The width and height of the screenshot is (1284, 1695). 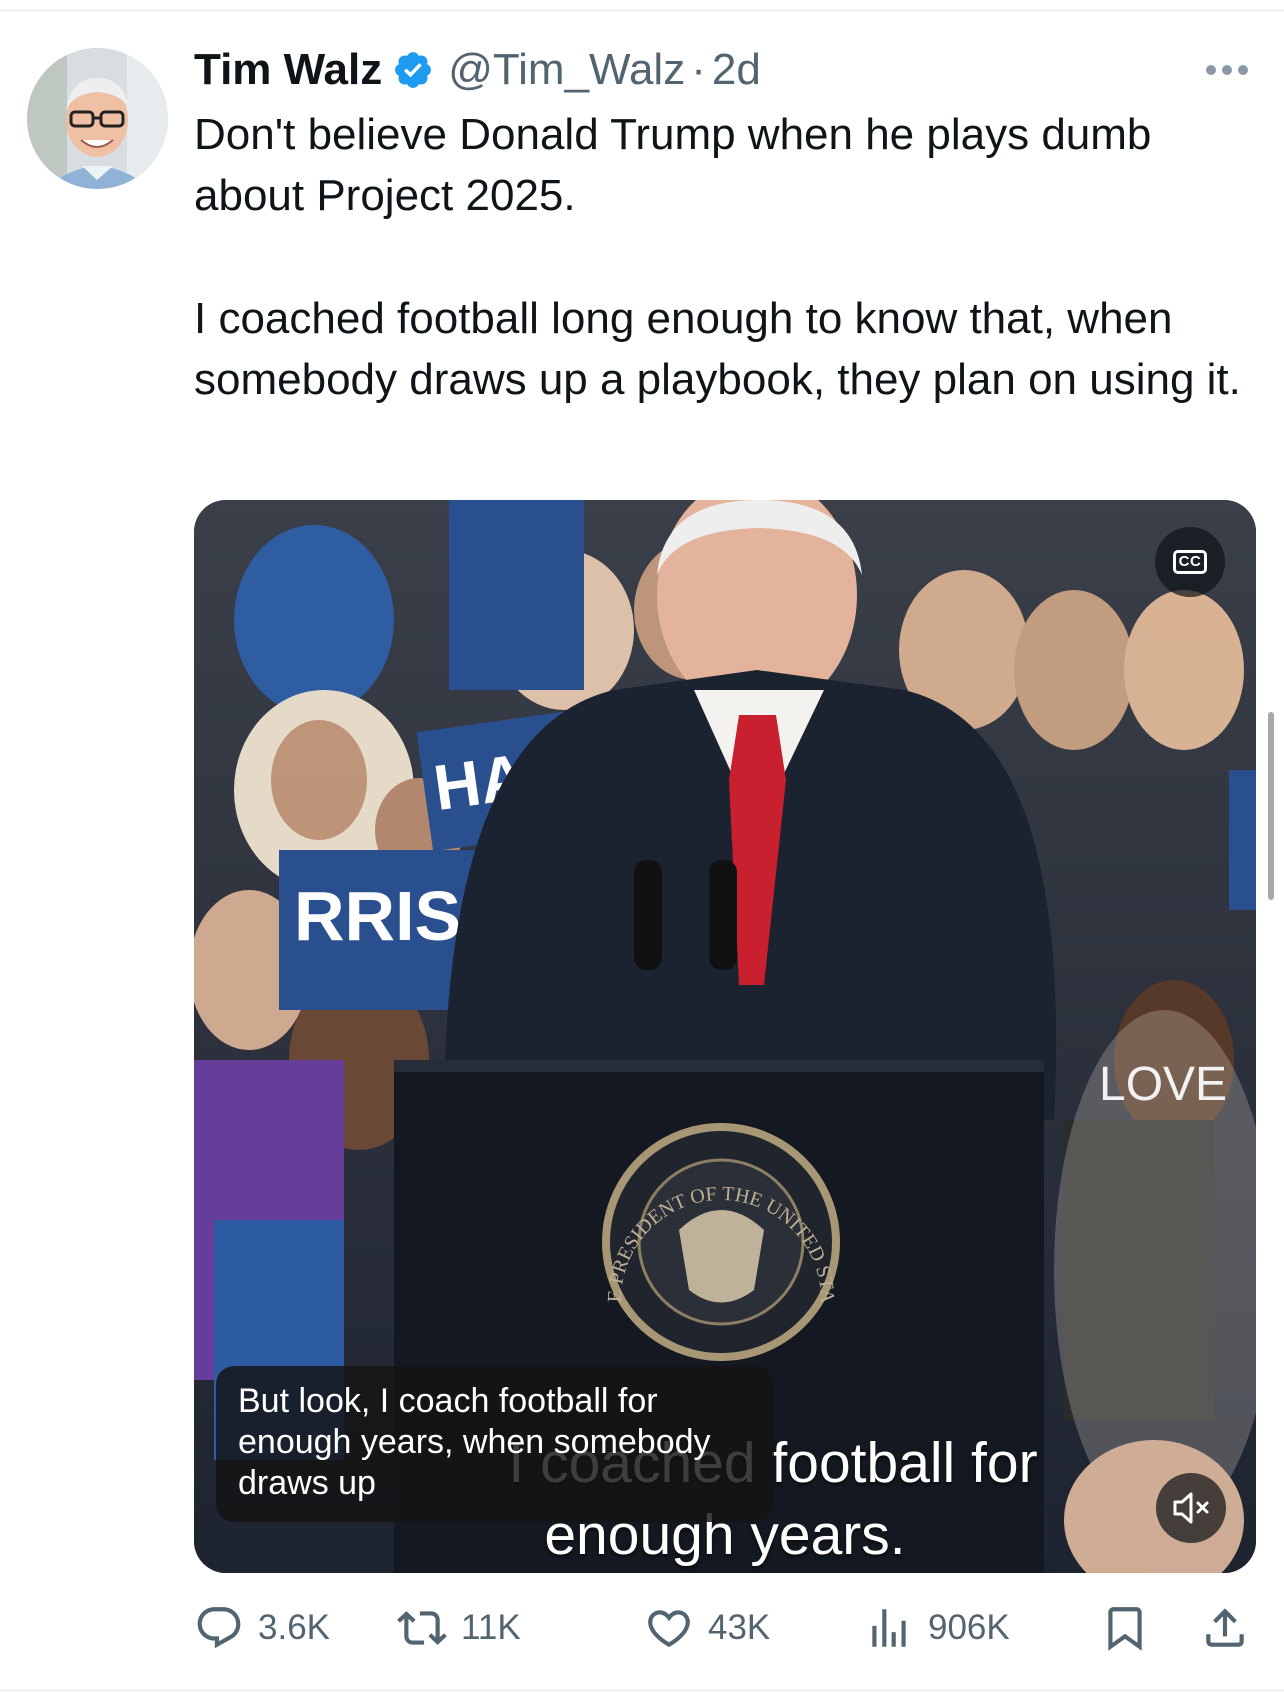 I want to click on repost-icon, so click(x=422, y=1628).